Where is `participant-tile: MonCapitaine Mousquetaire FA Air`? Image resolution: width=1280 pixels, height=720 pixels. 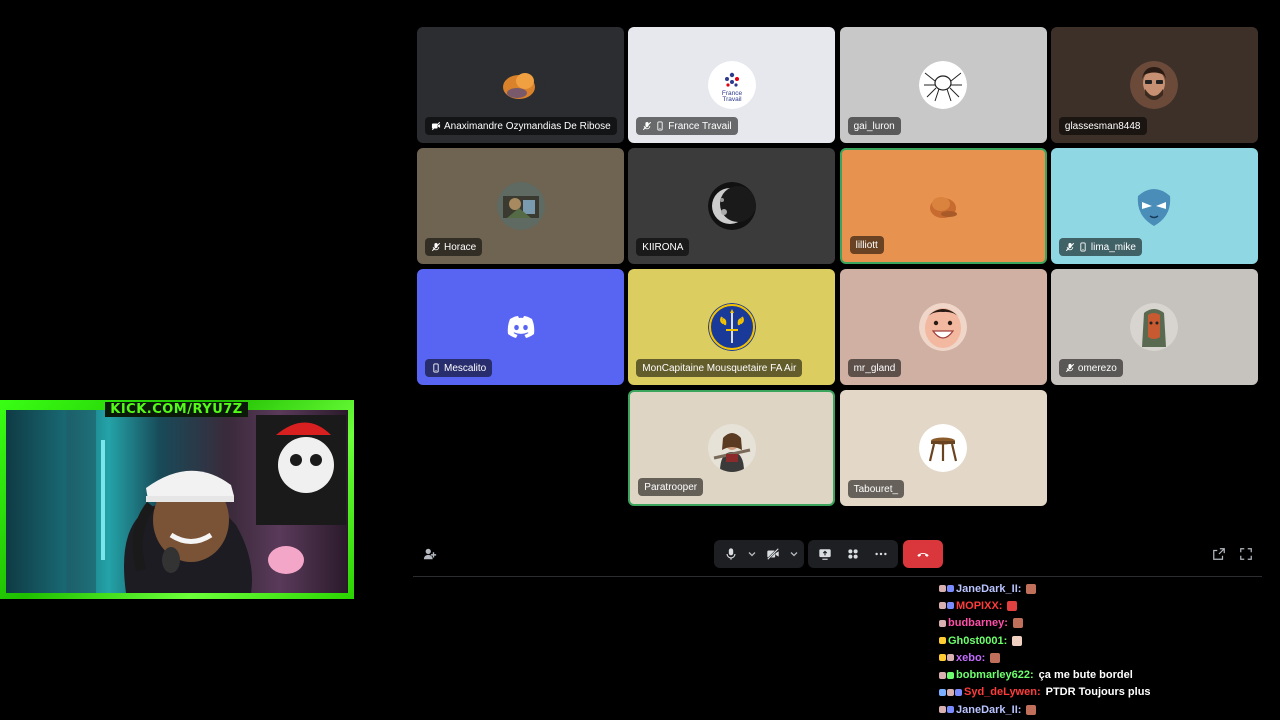 participant-tile: MonCapitaine Mousquetaire FA Air is located at coordinates (732, 327).